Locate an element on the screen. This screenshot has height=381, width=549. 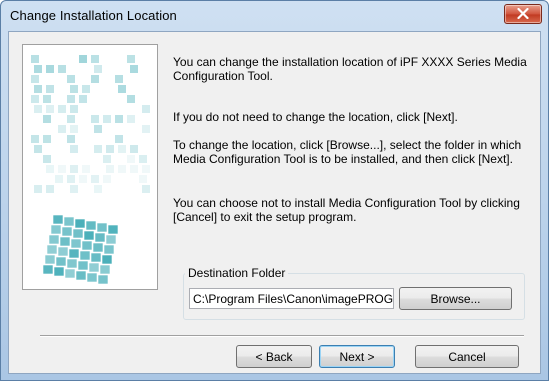
close-icon is located at coordinates (523, 13).